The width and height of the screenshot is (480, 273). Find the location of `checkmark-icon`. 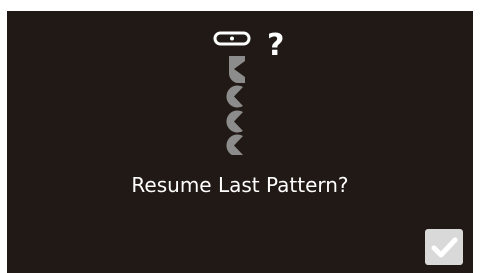

checkmark-icon is located at coordinates (444, 247).